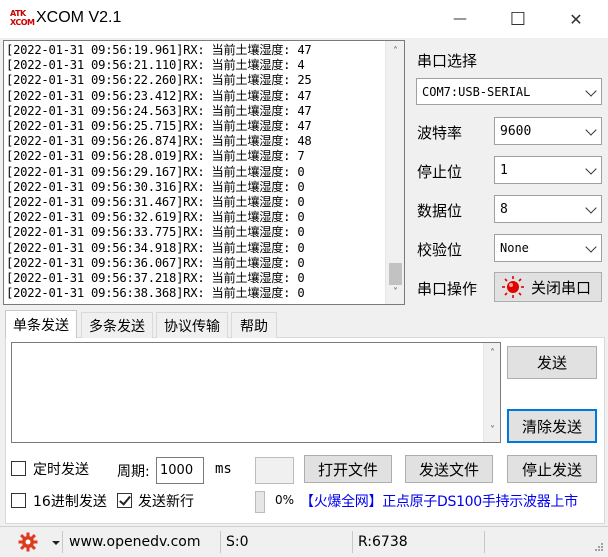 The width and height of the screenshot is (608, 557). What do you see at coordinates (70, 502) in the screenshot?
I see `hex-send-label: 16进制发送` at bounding box center [70, 502].